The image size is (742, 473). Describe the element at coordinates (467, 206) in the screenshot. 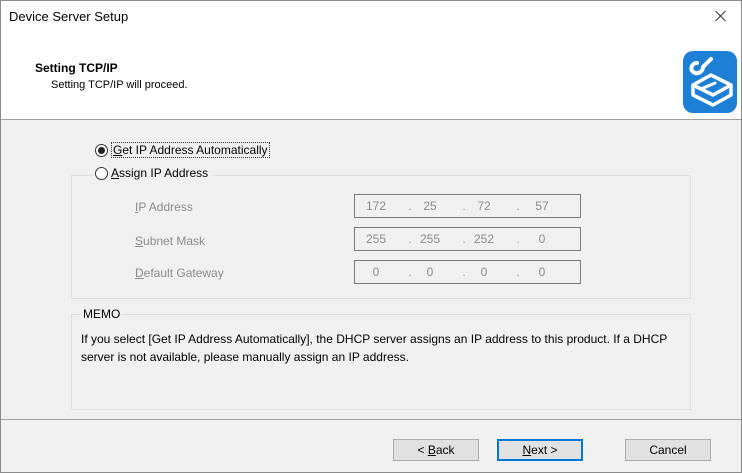

I see `ip-address-field: 172 . 25 . 72 . 57` at that location.